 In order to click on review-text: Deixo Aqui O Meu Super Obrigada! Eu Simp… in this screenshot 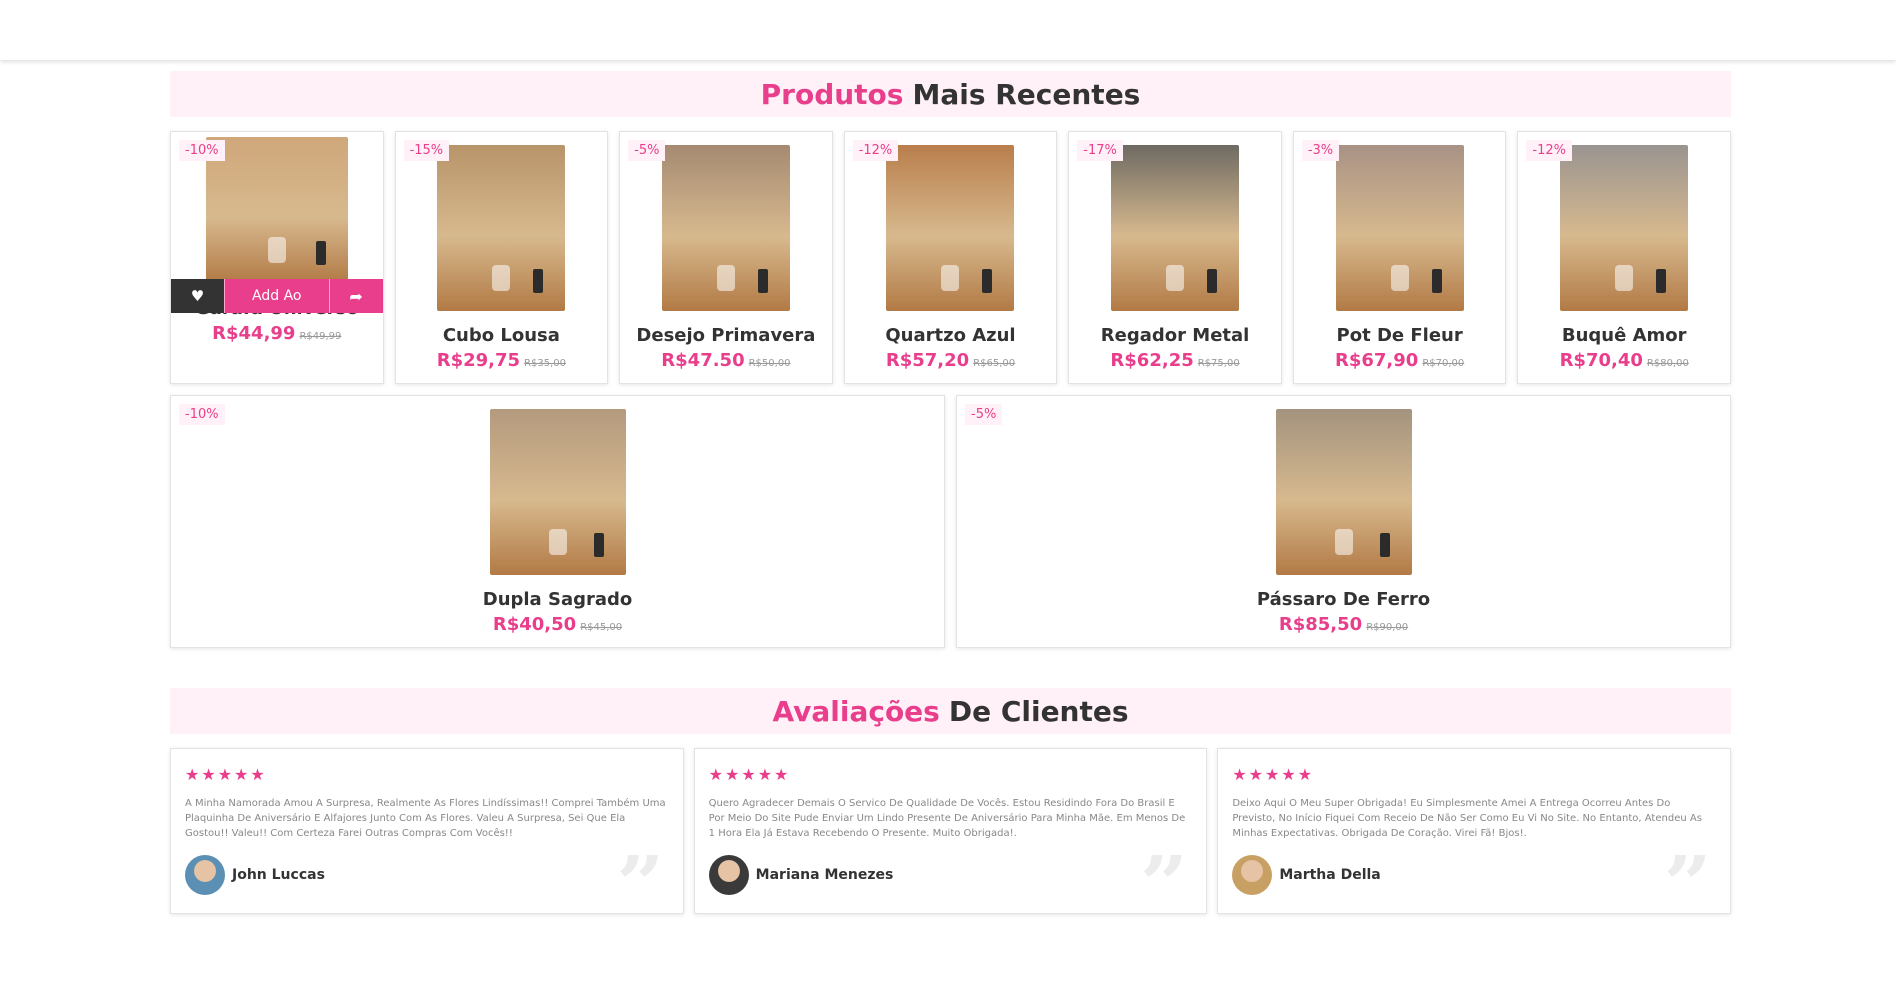, I will do `click(1467, 818)`.